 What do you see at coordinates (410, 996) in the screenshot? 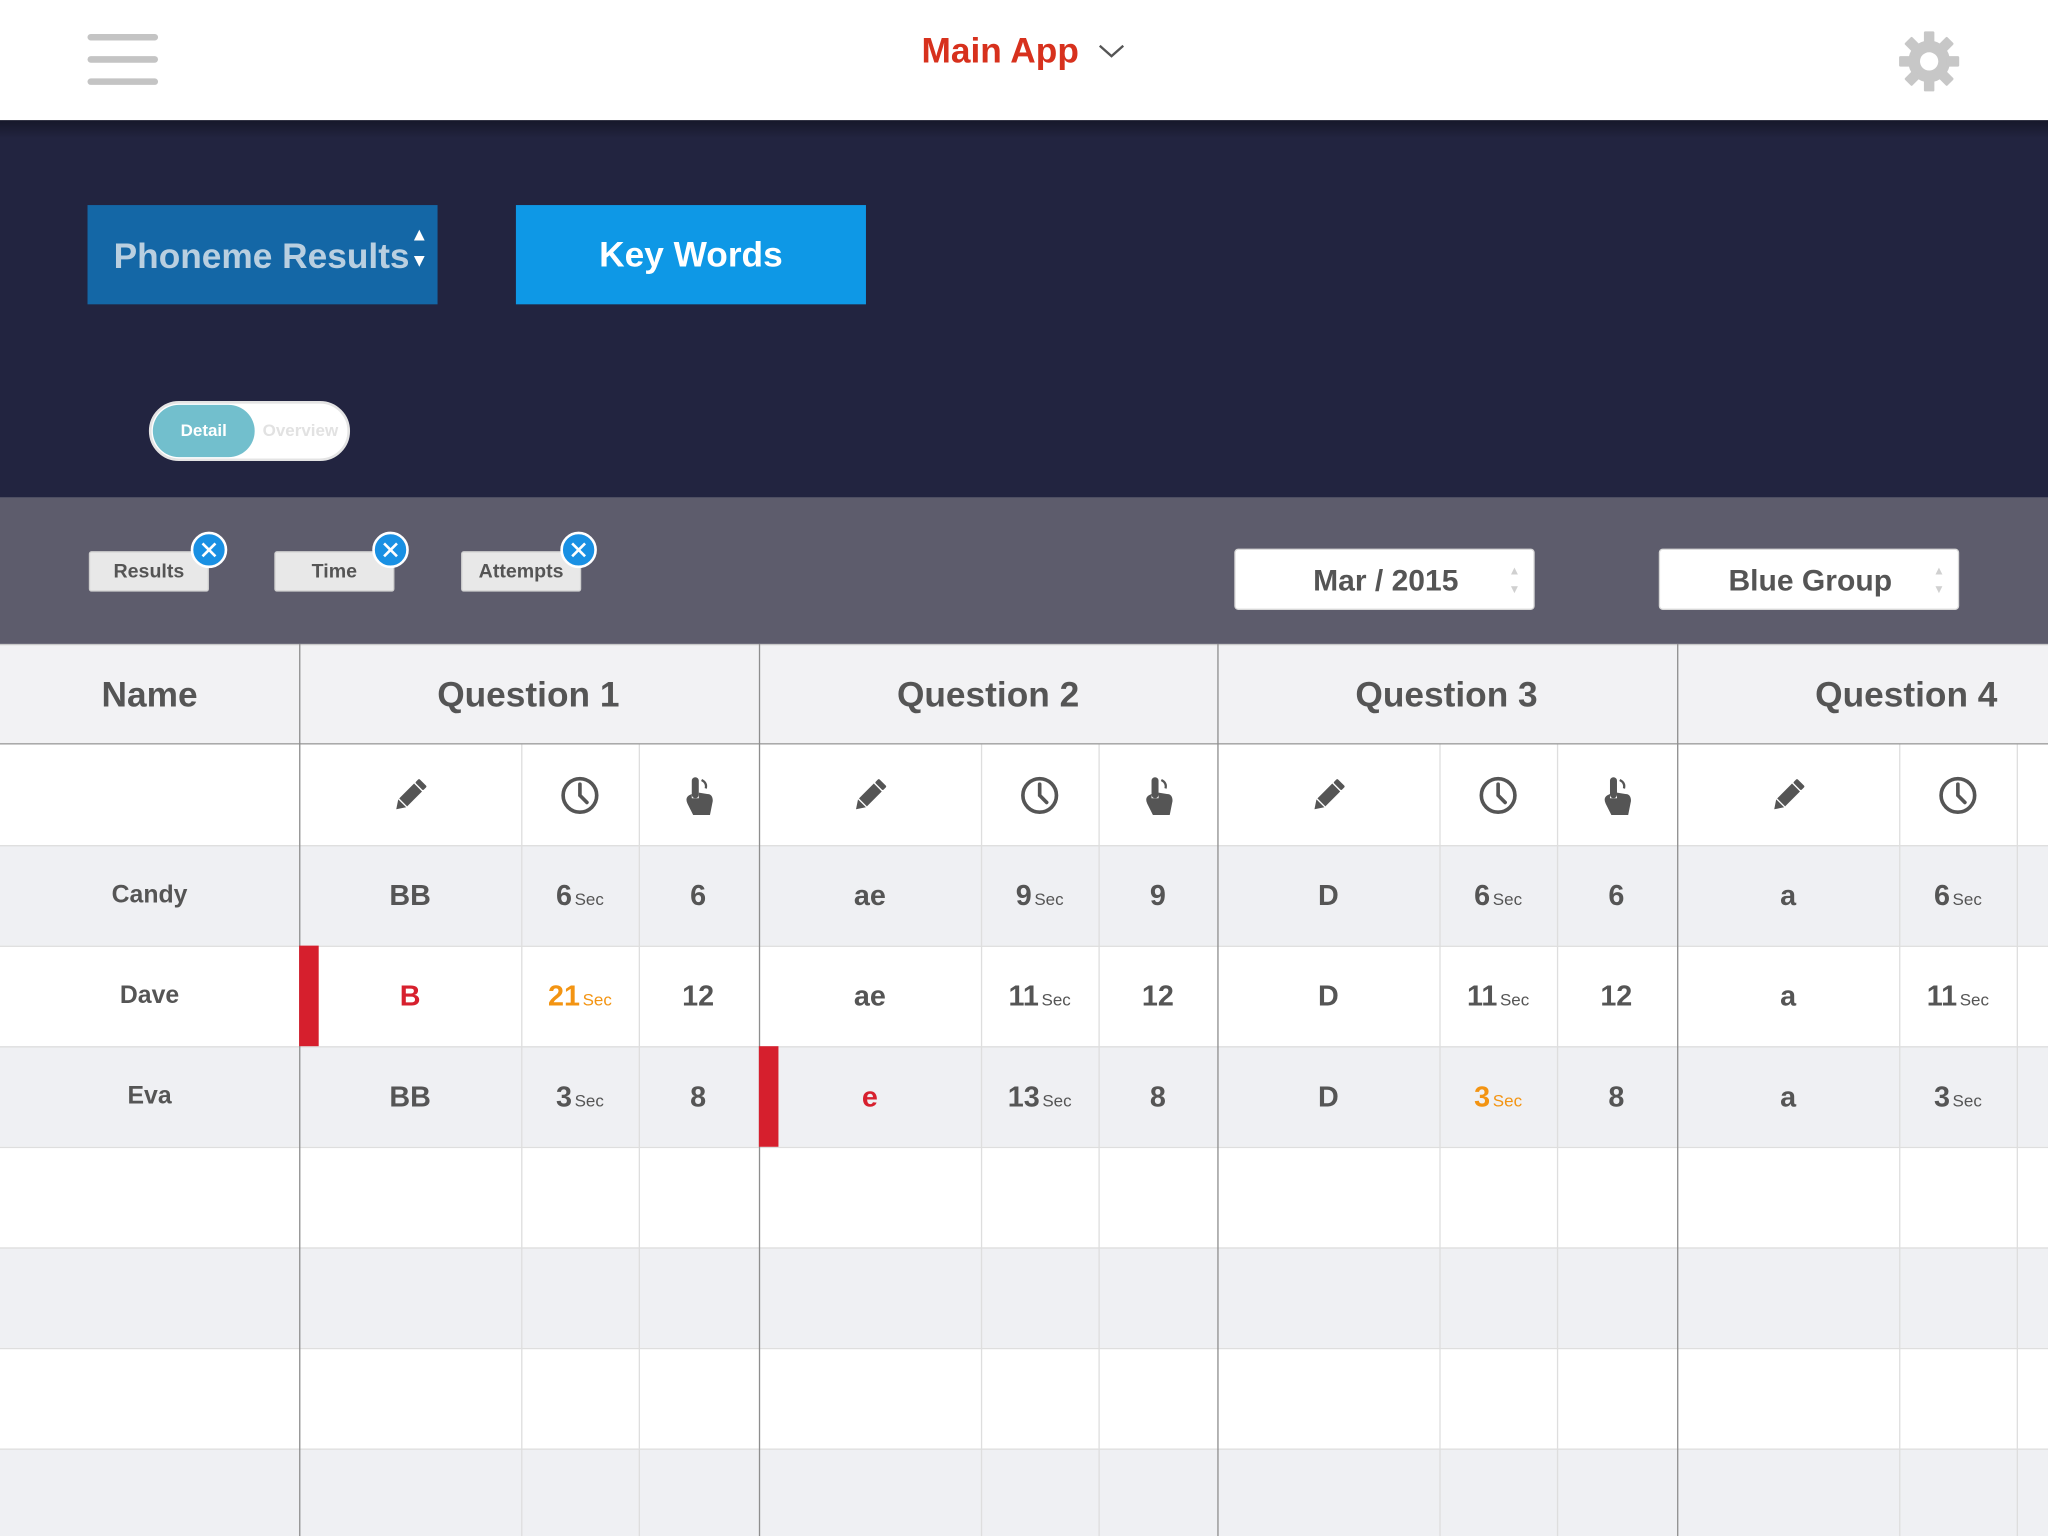
I see `result-cell: B` at bounding box center [410, 996].